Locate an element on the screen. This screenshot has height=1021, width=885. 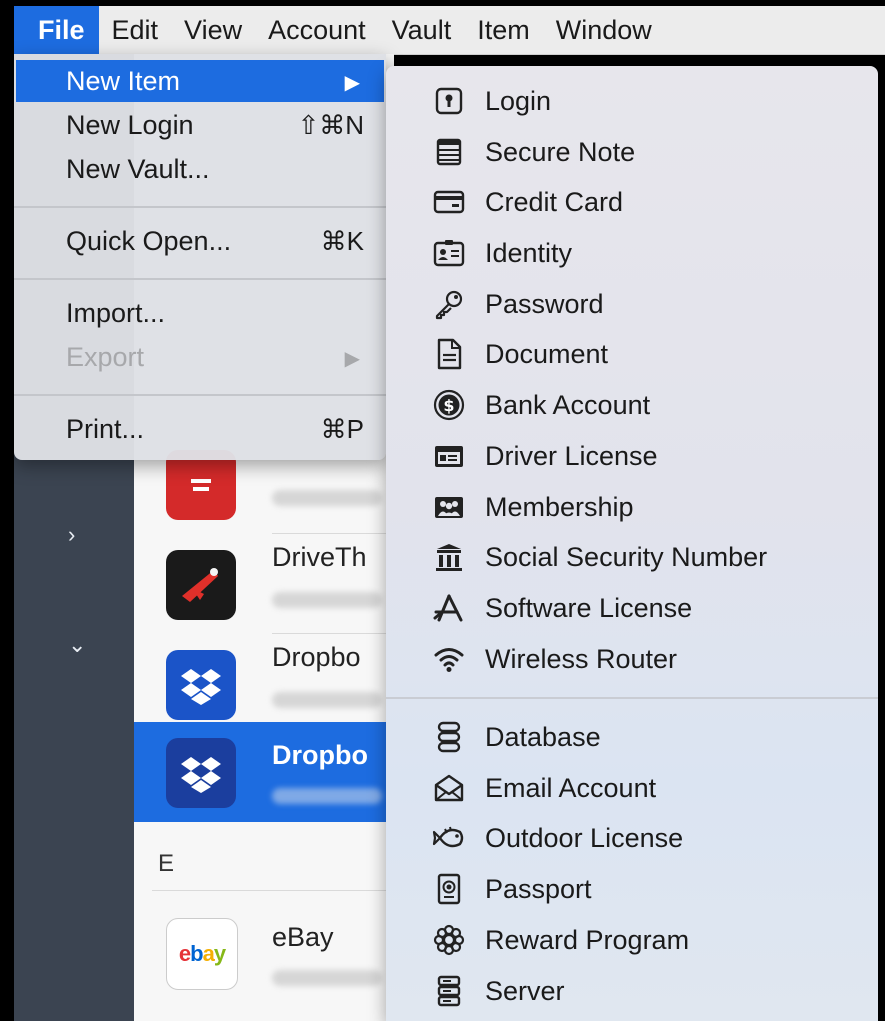
menu-item-label: New Login is located at coordinates (130, 125).